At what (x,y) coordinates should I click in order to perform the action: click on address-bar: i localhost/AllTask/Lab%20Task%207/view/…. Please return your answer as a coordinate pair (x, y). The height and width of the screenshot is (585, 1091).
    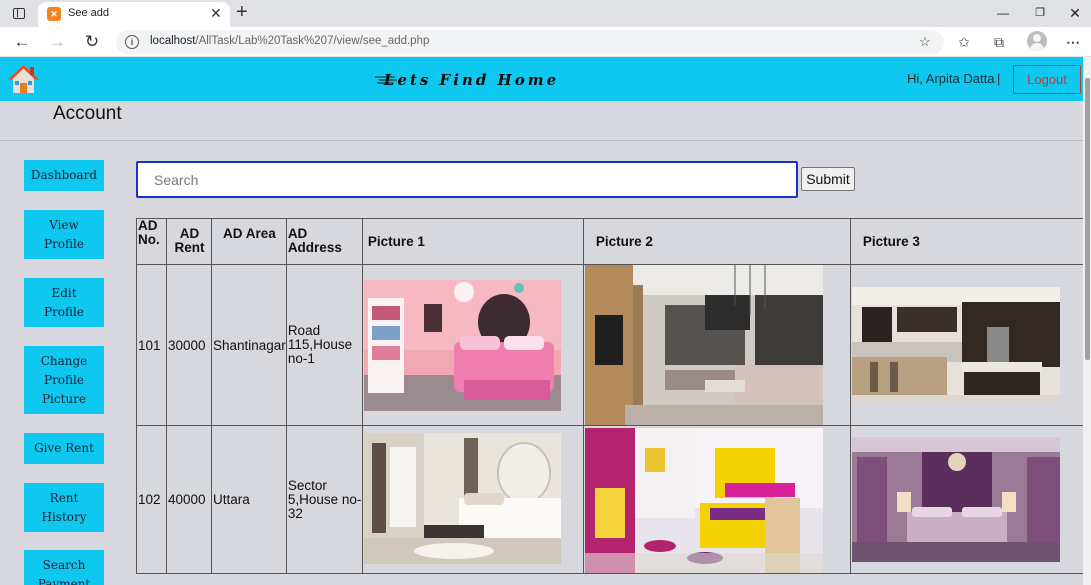
    Looking at the image, I should click on (530, 42).